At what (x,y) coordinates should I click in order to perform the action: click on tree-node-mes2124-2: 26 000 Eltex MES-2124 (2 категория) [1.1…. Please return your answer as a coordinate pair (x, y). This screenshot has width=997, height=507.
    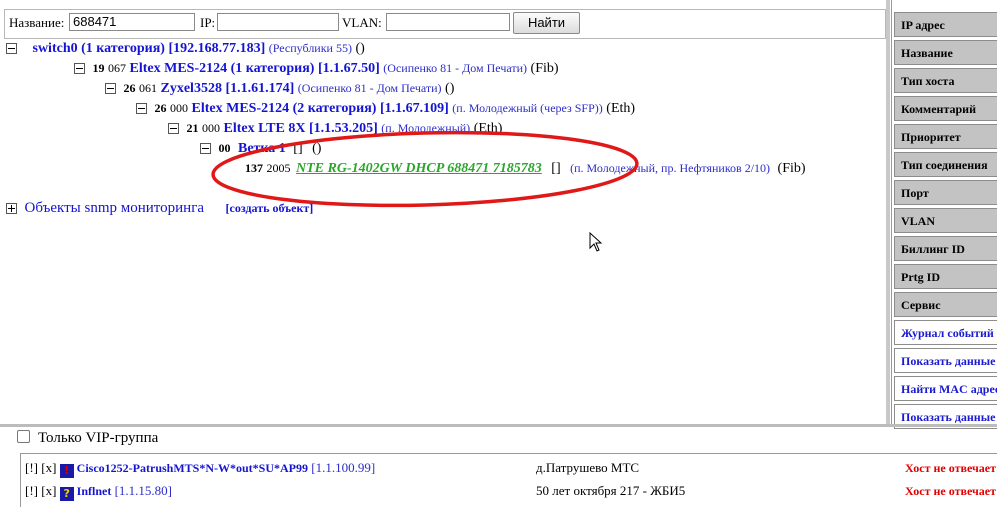
    Looking at the image, I should click on (385, 109).